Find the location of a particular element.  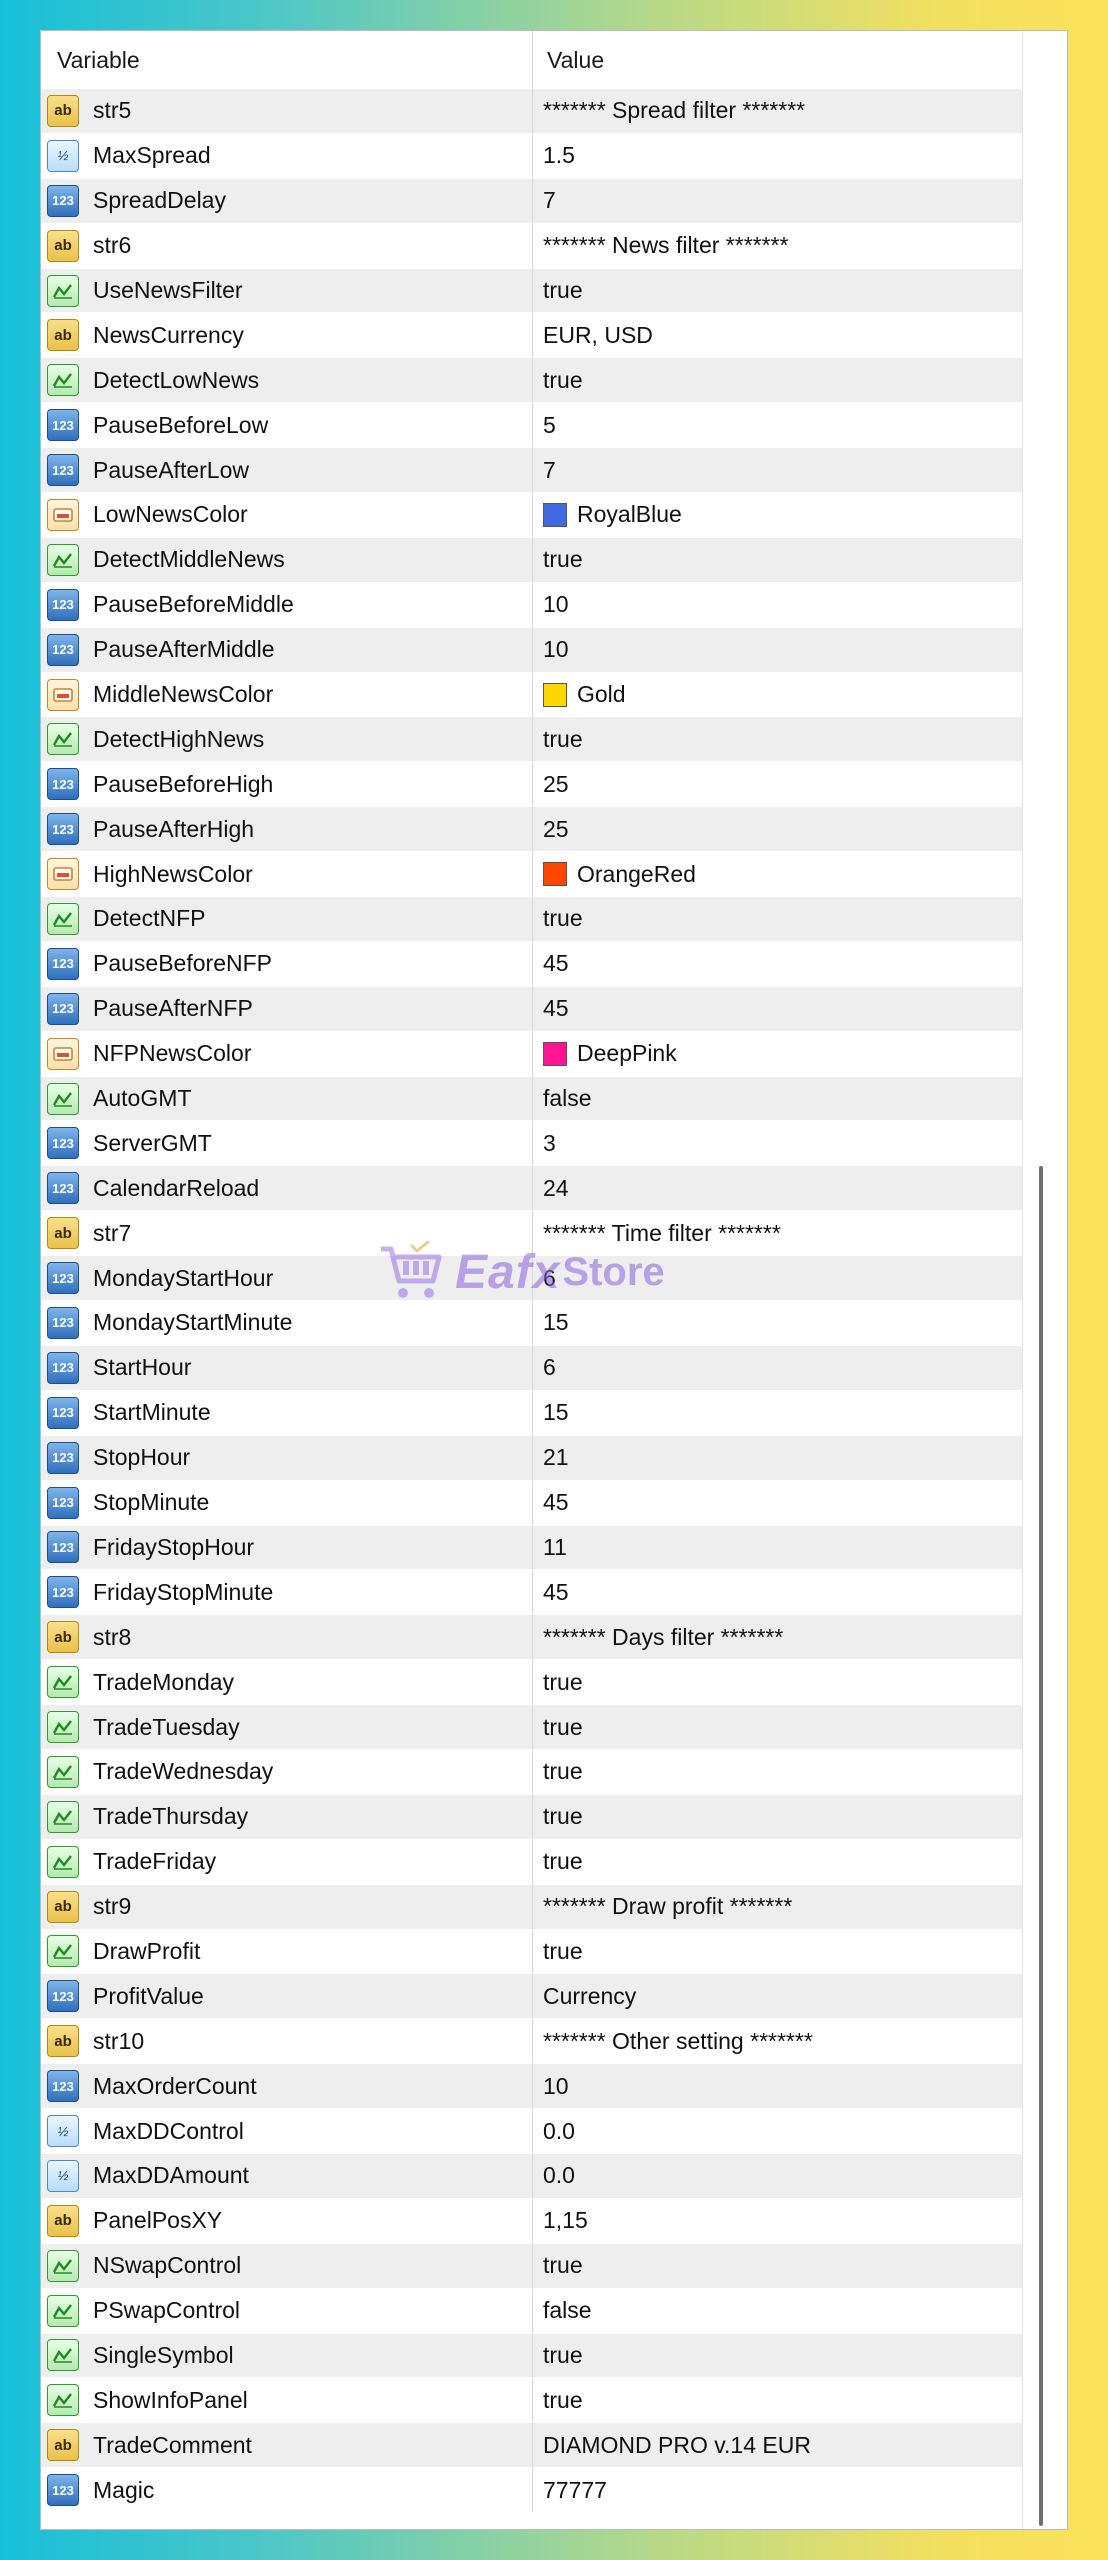

table-row: UseNewsFilter true is located at coordinates (533, 291).